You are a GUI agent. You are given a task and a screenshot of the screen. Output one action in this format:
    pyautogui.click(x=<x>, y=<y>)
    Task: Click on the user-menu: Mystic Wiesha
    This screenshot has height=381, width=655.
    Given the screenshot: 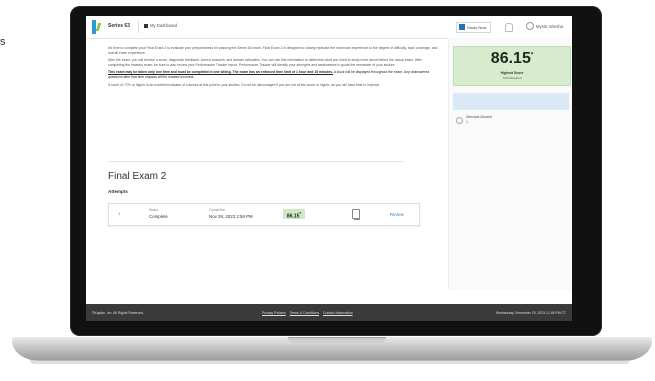 What is the action you would take?
    pyautogui.click(x=544, y=26)
    